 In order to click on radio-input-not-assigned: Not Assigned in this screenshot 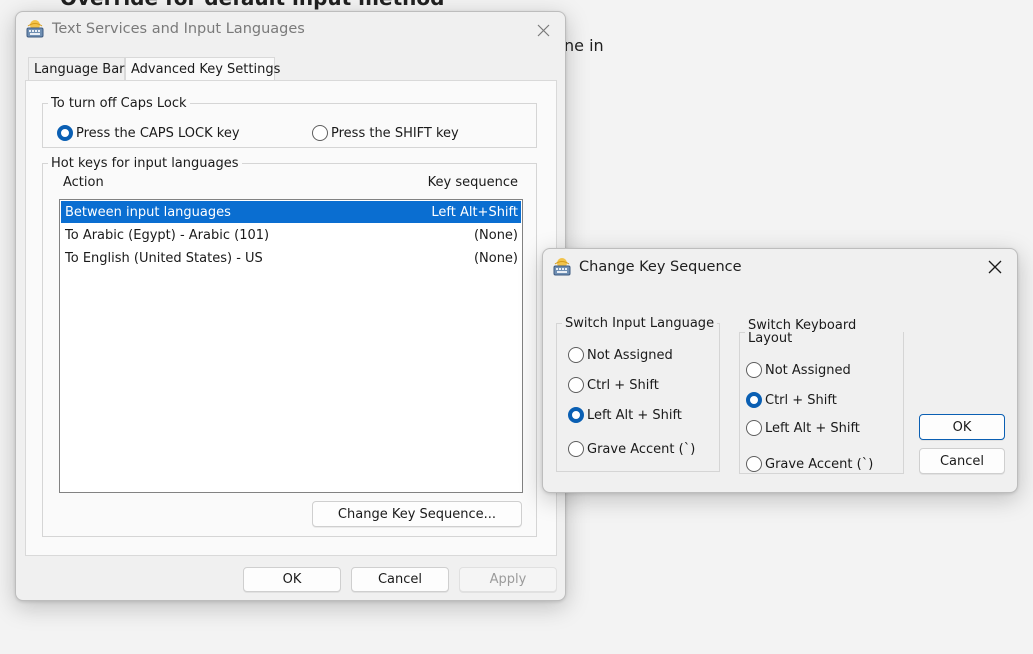, I will do `click(620, 355)`.